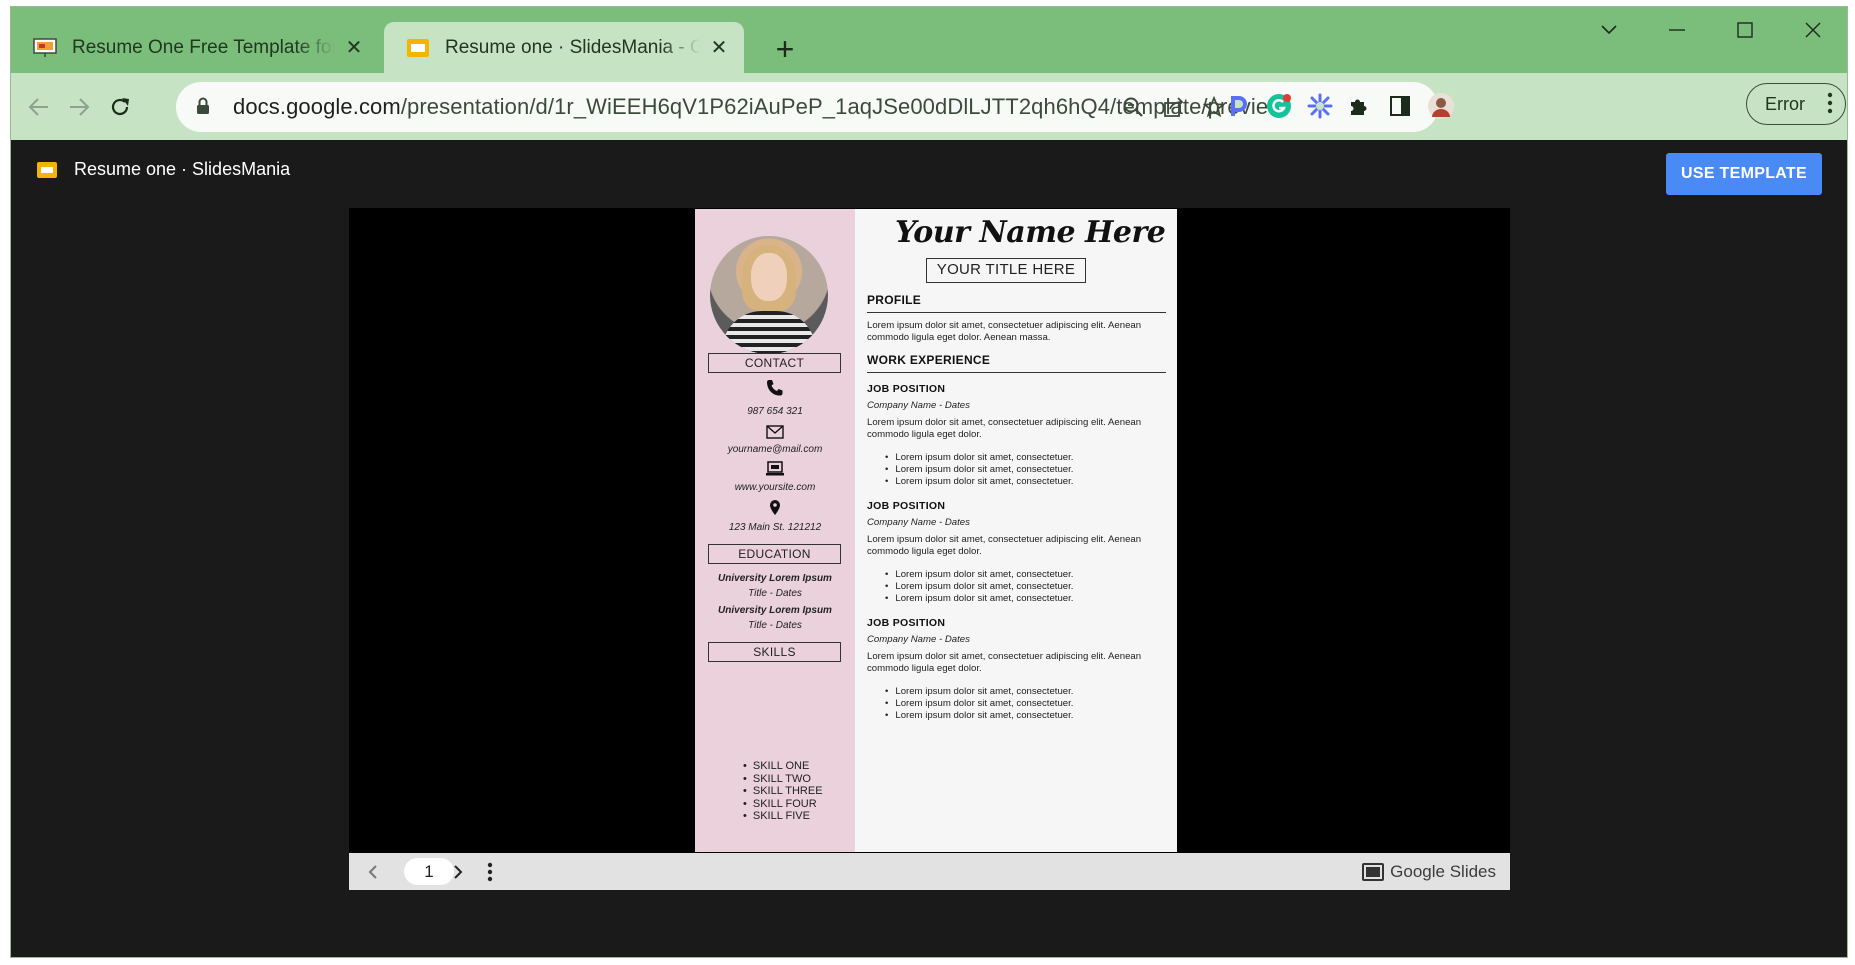 This screenshot has height=965, width=1855. Describe the element at coordinates (373, 872) in the screenshot. I see `previous-slide-button` at that location.